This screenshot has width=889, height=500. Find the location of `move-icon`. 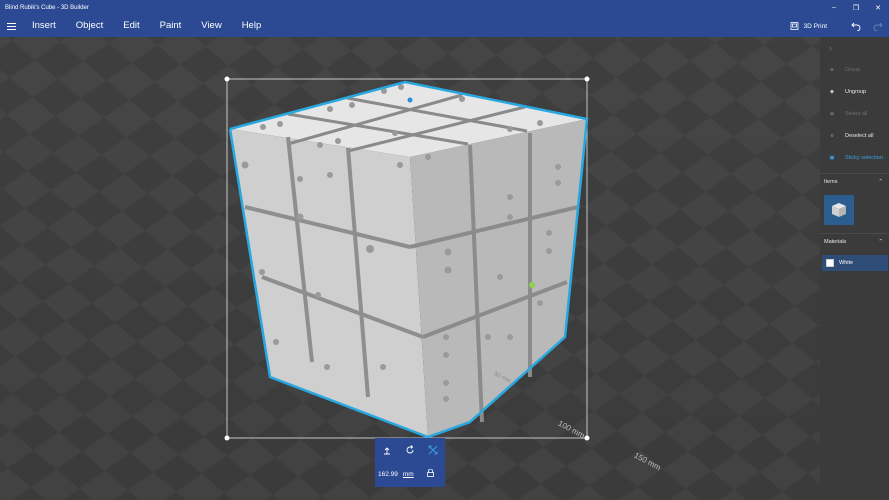

move-icon is located at coordinates (387, 451).